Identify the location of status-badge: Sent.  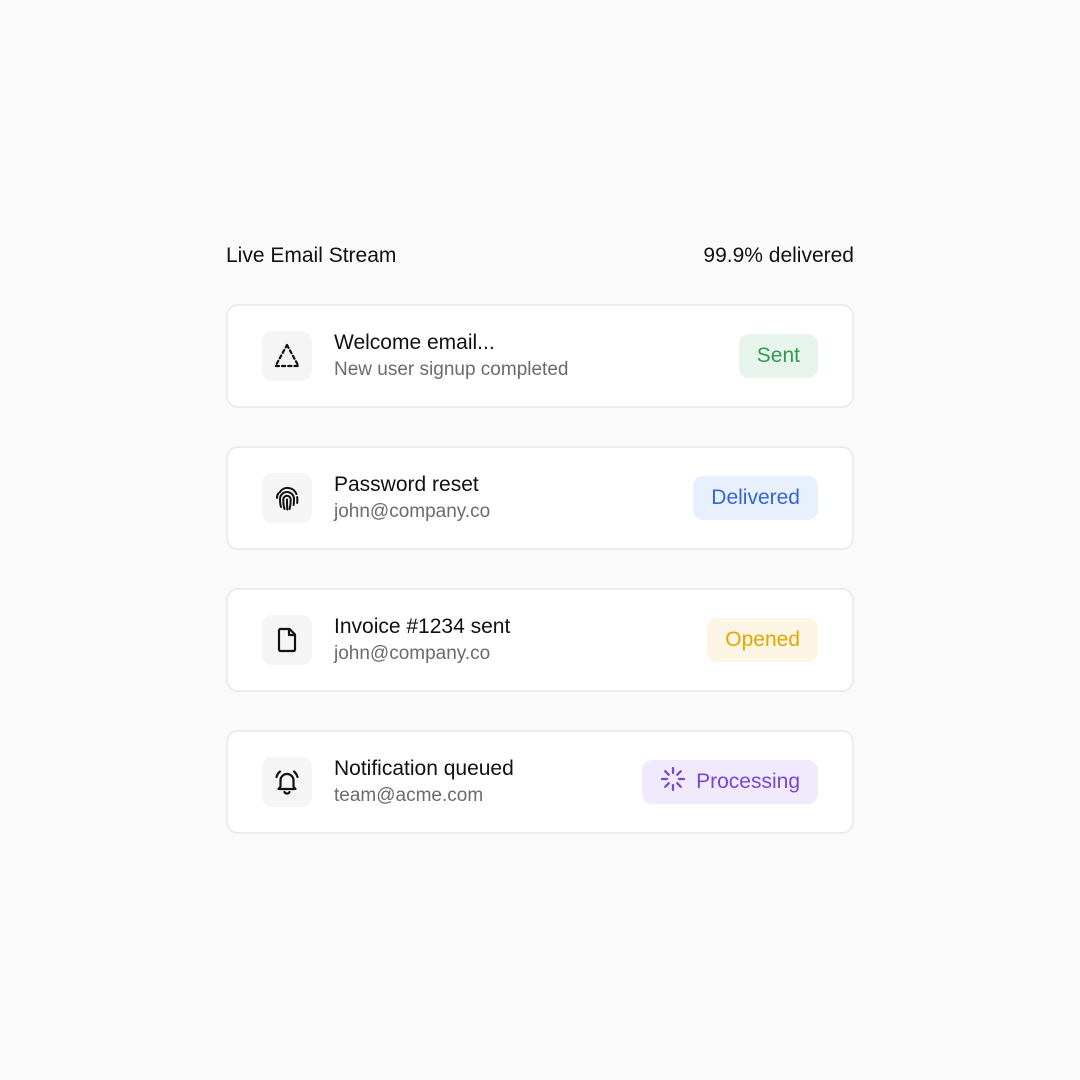
(778, 356).